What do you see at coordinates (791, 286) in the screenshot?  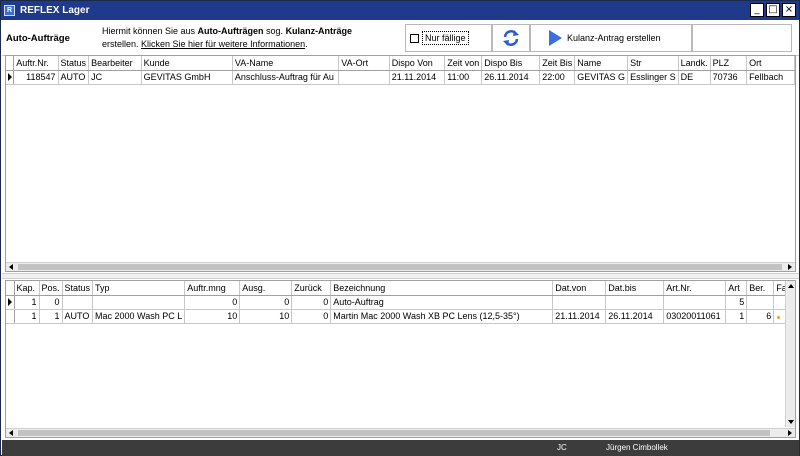 I see `scroll-up-icon` at bounding box center [791, 286].